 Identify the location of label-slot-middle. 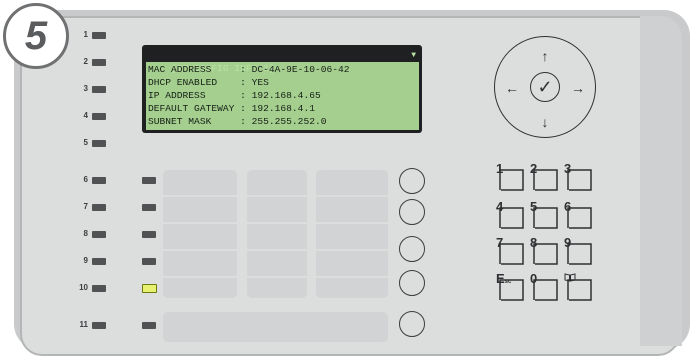
(277, 234).